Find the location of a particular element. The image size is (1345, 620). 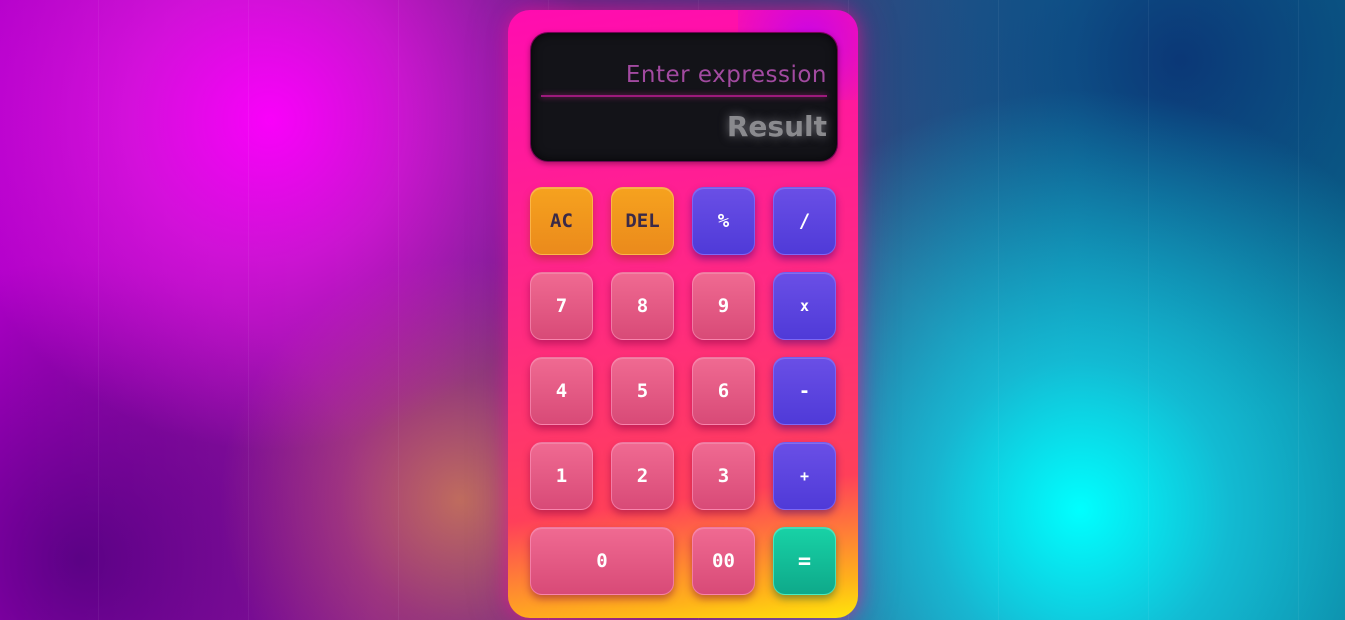

digit-4-label: 4 is located at coordinates (561, 391).